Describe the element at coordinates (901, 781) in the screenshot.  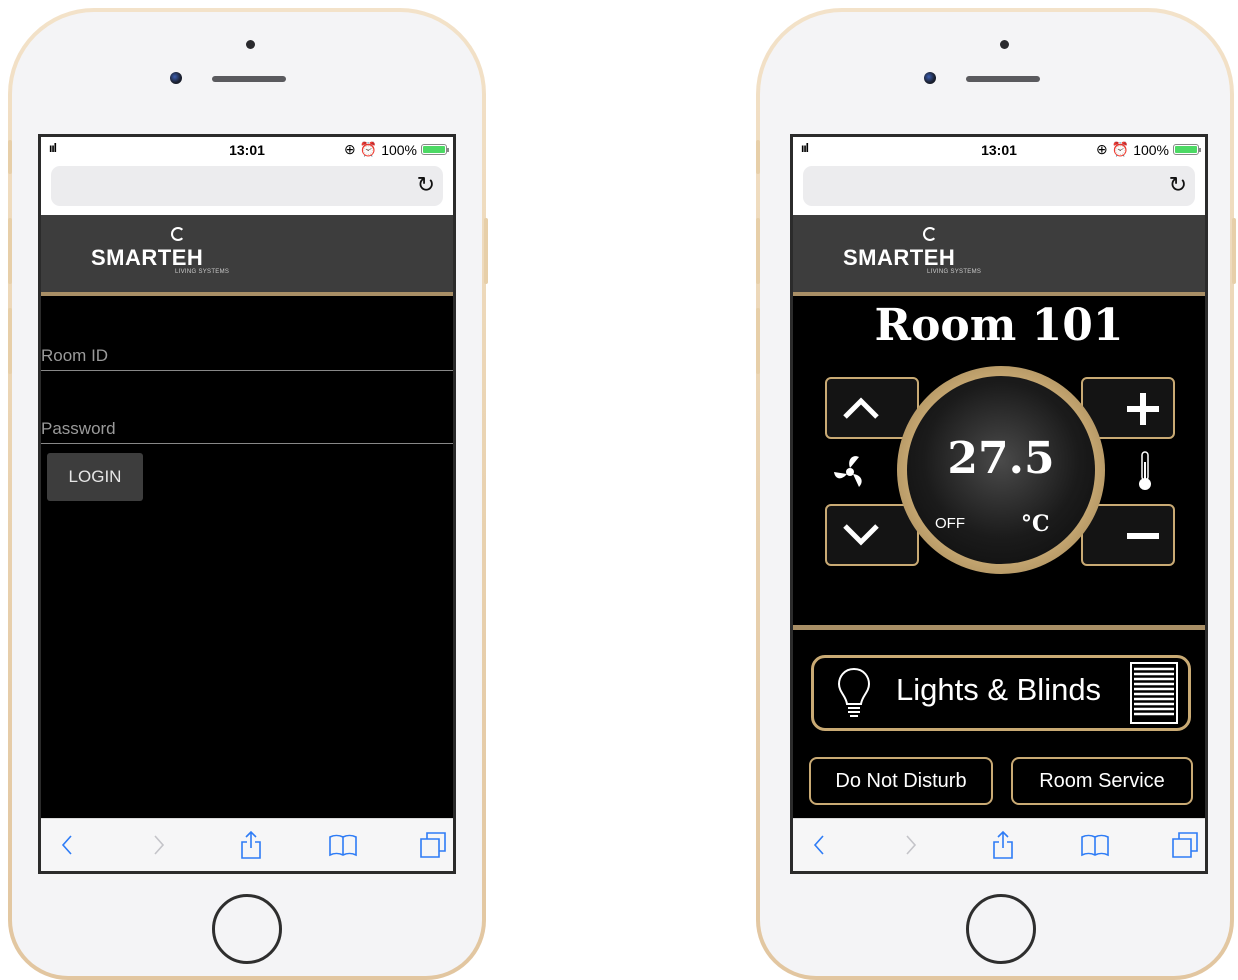
I see `do-not-disturb-button: Do Not Disturb` at that location.